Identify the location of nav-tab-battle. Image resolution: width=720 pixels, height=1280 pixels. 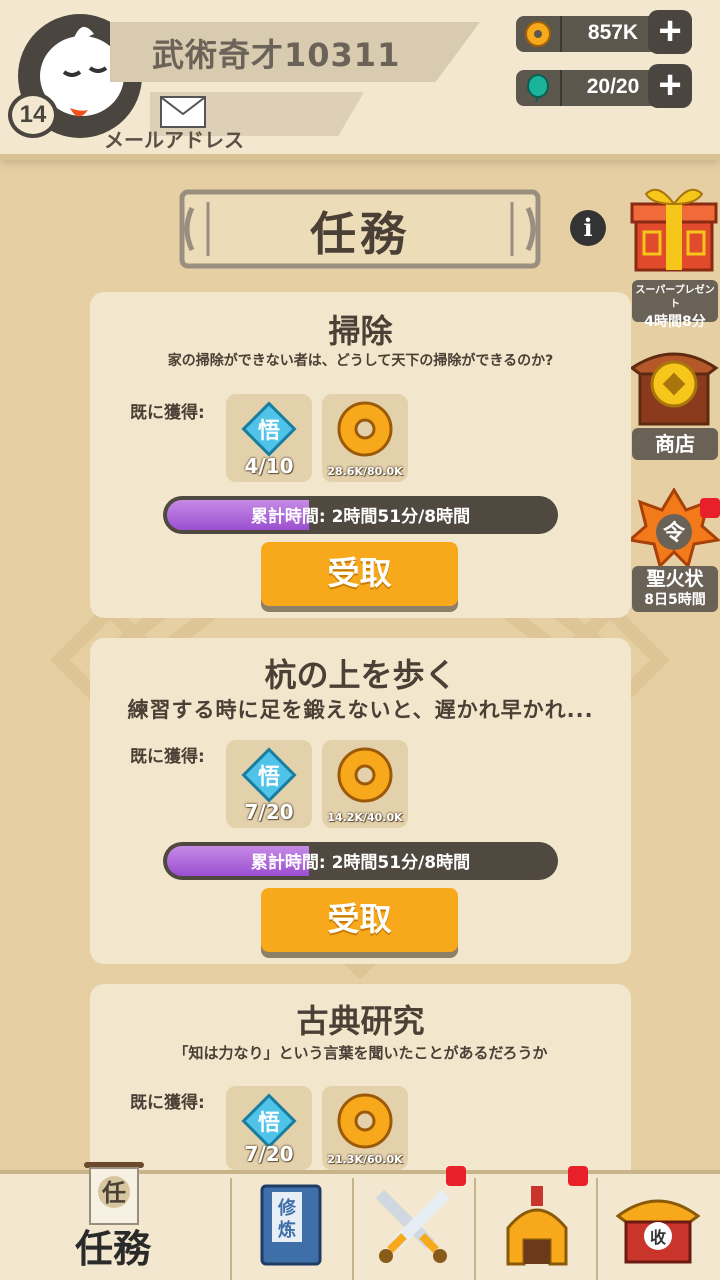
(415, 1223).